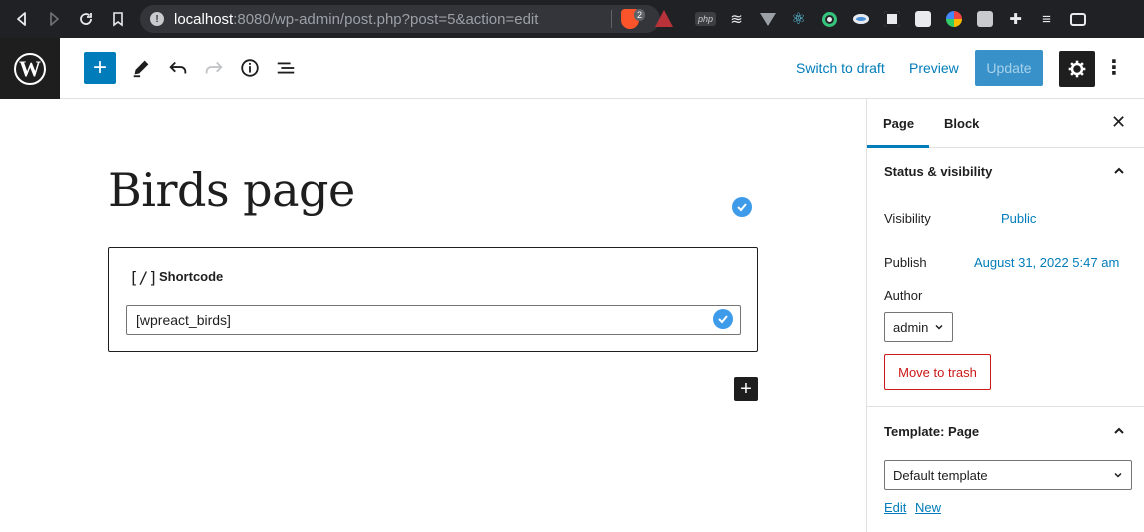 The height and width of the screenshot is (532, 1144). I want to click on shield-count-badge: 2, so click(640, 15).